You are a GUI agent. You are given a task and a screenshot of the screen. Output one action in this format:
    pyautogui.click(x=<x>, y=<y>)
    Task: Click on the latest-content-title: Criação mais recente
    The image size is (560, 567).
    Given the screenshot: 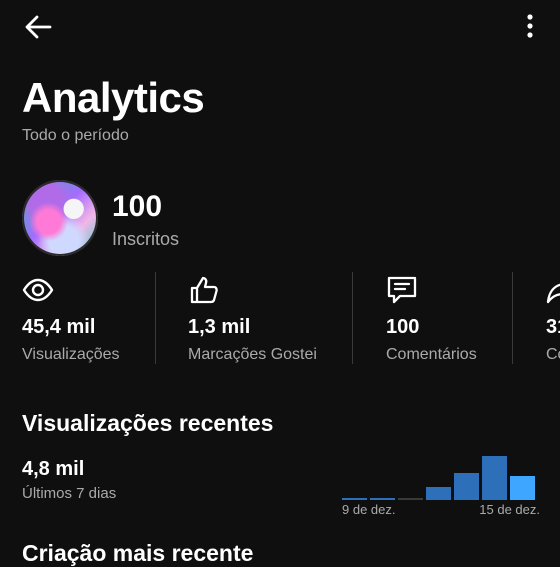 What is the action you would take?
    pyautogui.click(x=138, y=553)
    